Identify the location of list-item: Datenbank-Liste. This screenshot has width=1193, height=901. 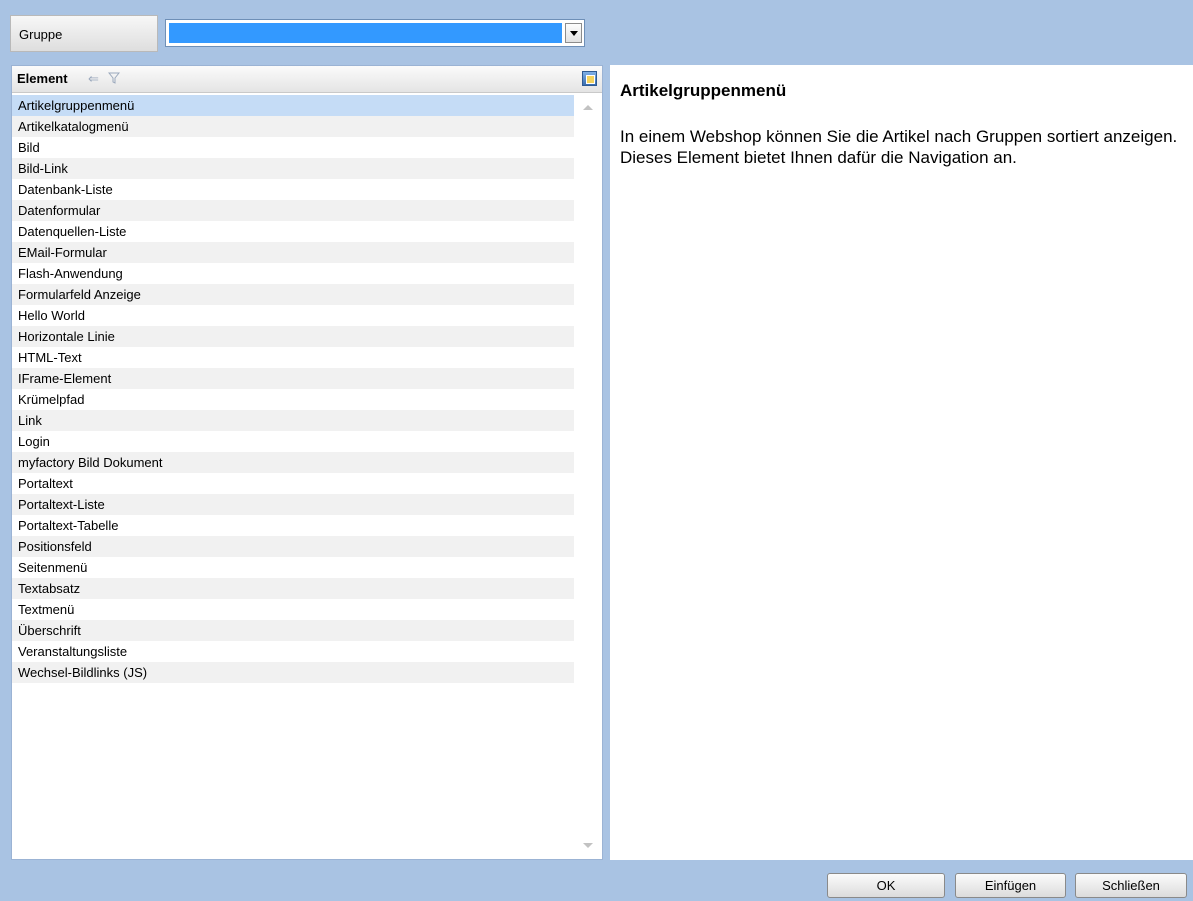
(293, 189).